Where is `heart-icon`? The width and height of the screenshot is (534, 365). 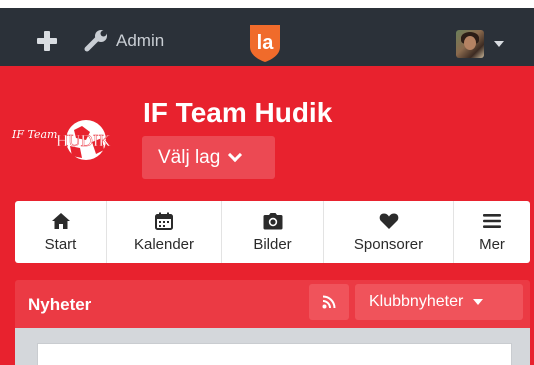
heart-icon is located at coordinates (388, 221).